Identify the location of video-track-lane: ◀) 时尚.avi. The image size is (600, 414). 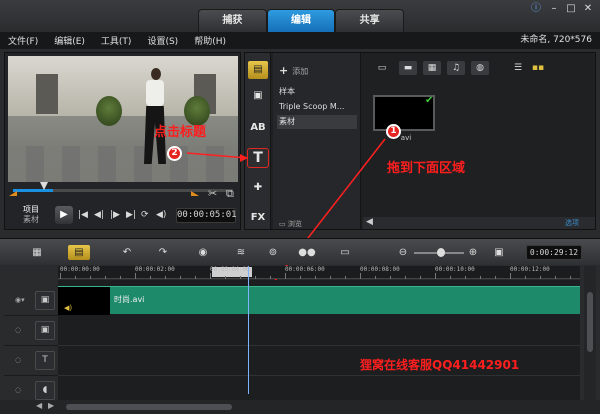
(319, 297).